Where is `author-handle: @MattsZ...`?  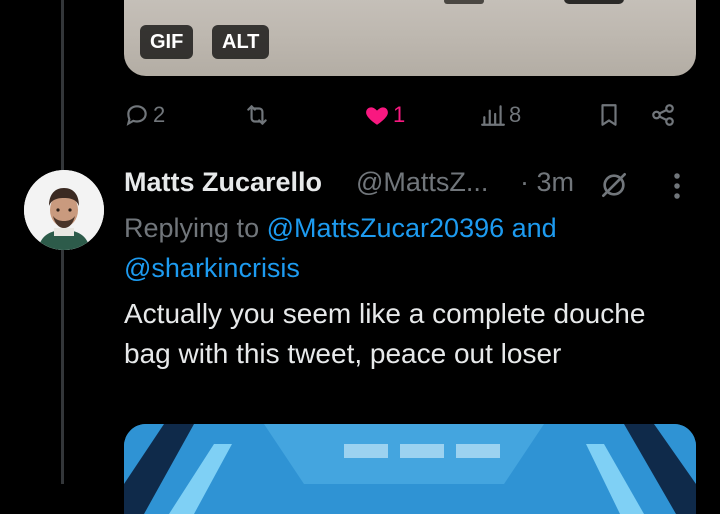
author-handle: @MattsZ... is located at coordinates (422, 182).